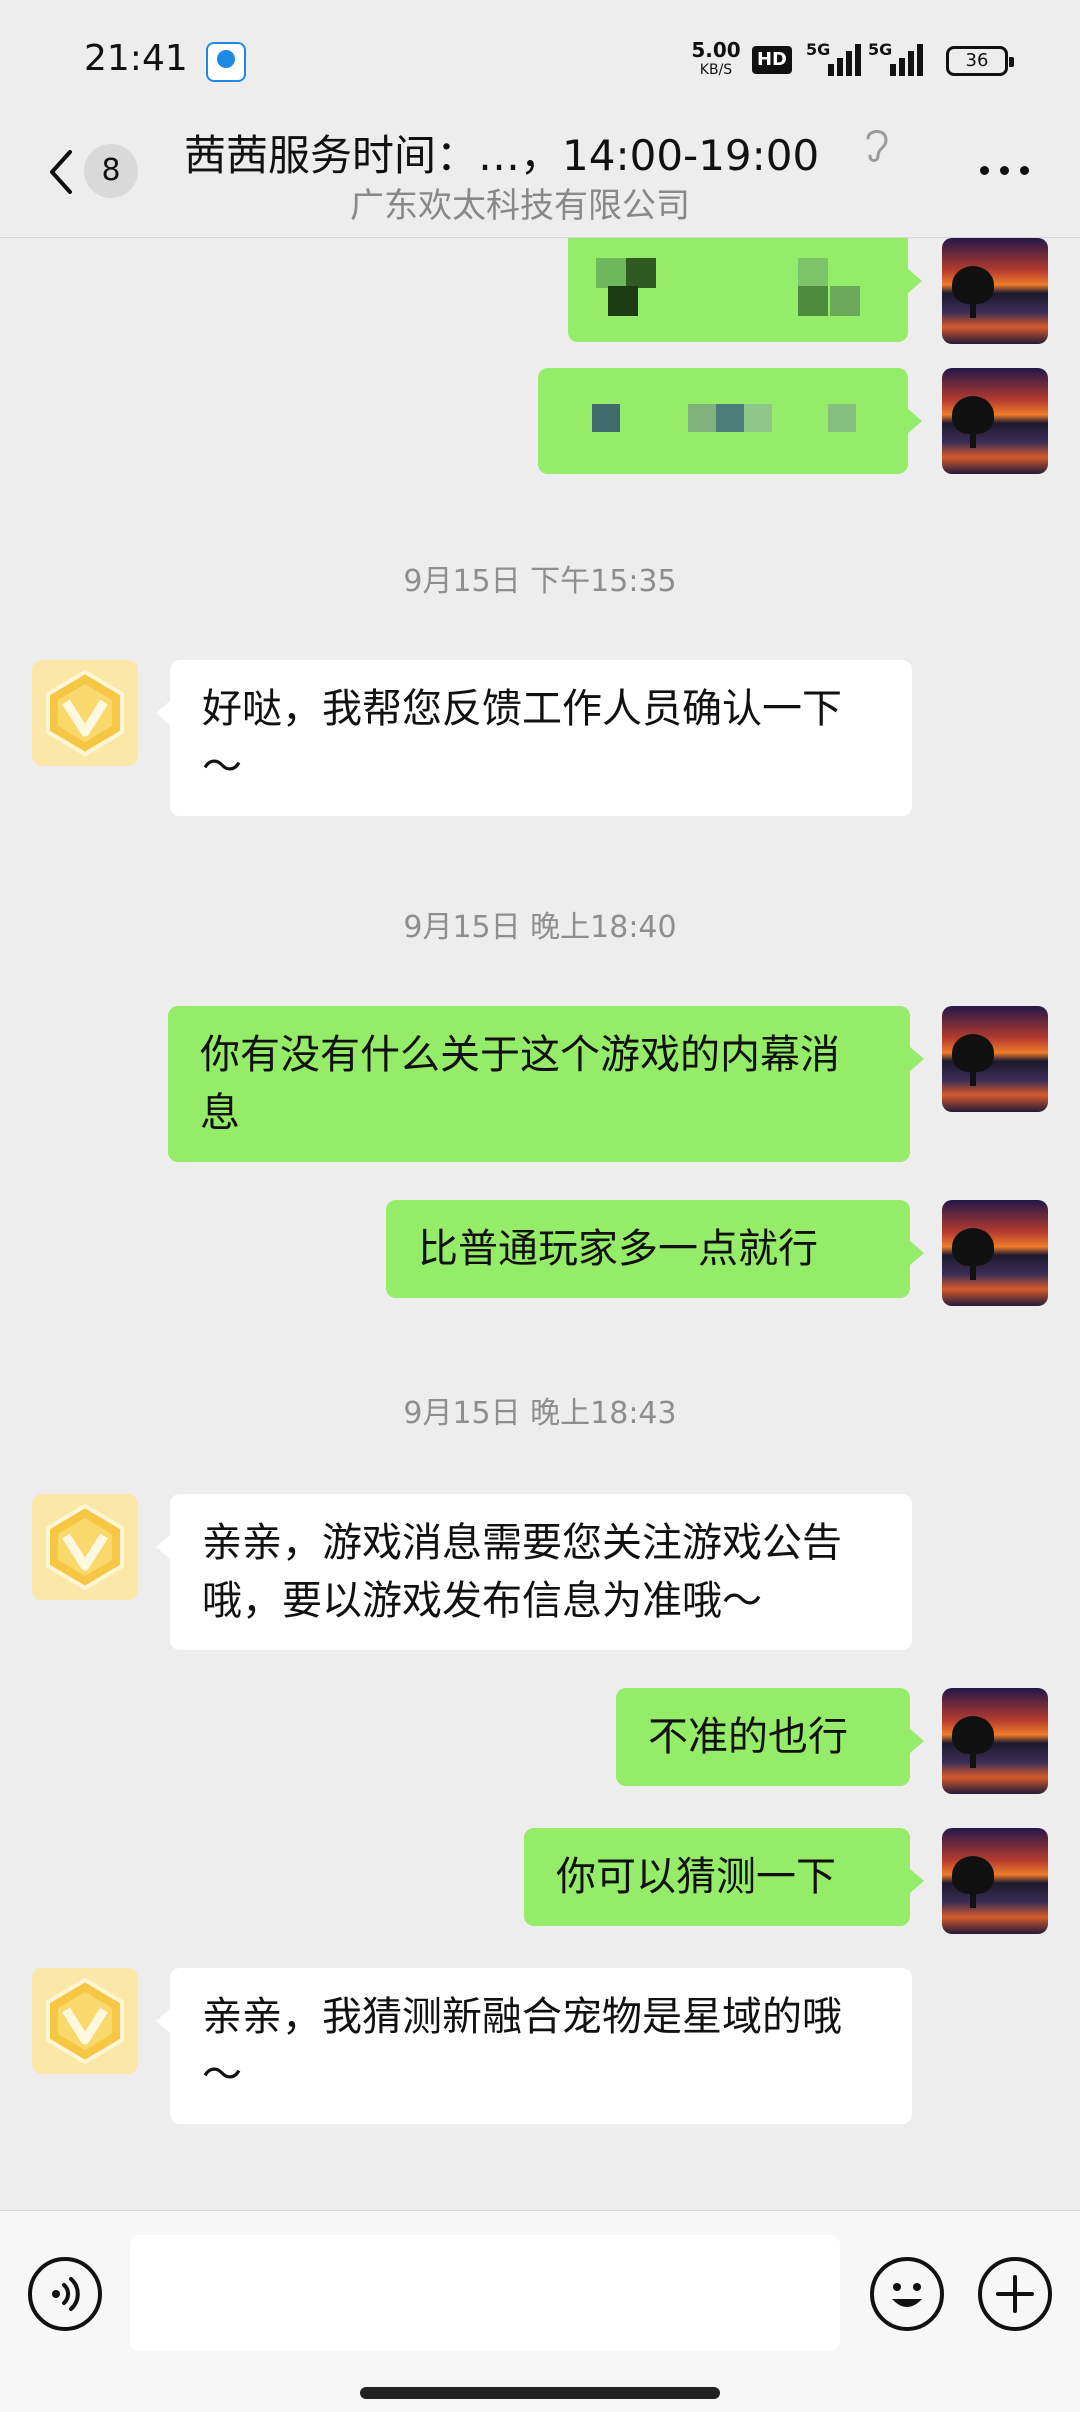 The image size is (1080, 2412). I want to click on outgoing-message: 你有没有什么关于这个游戏的内幕消息, so click(546, 1084).